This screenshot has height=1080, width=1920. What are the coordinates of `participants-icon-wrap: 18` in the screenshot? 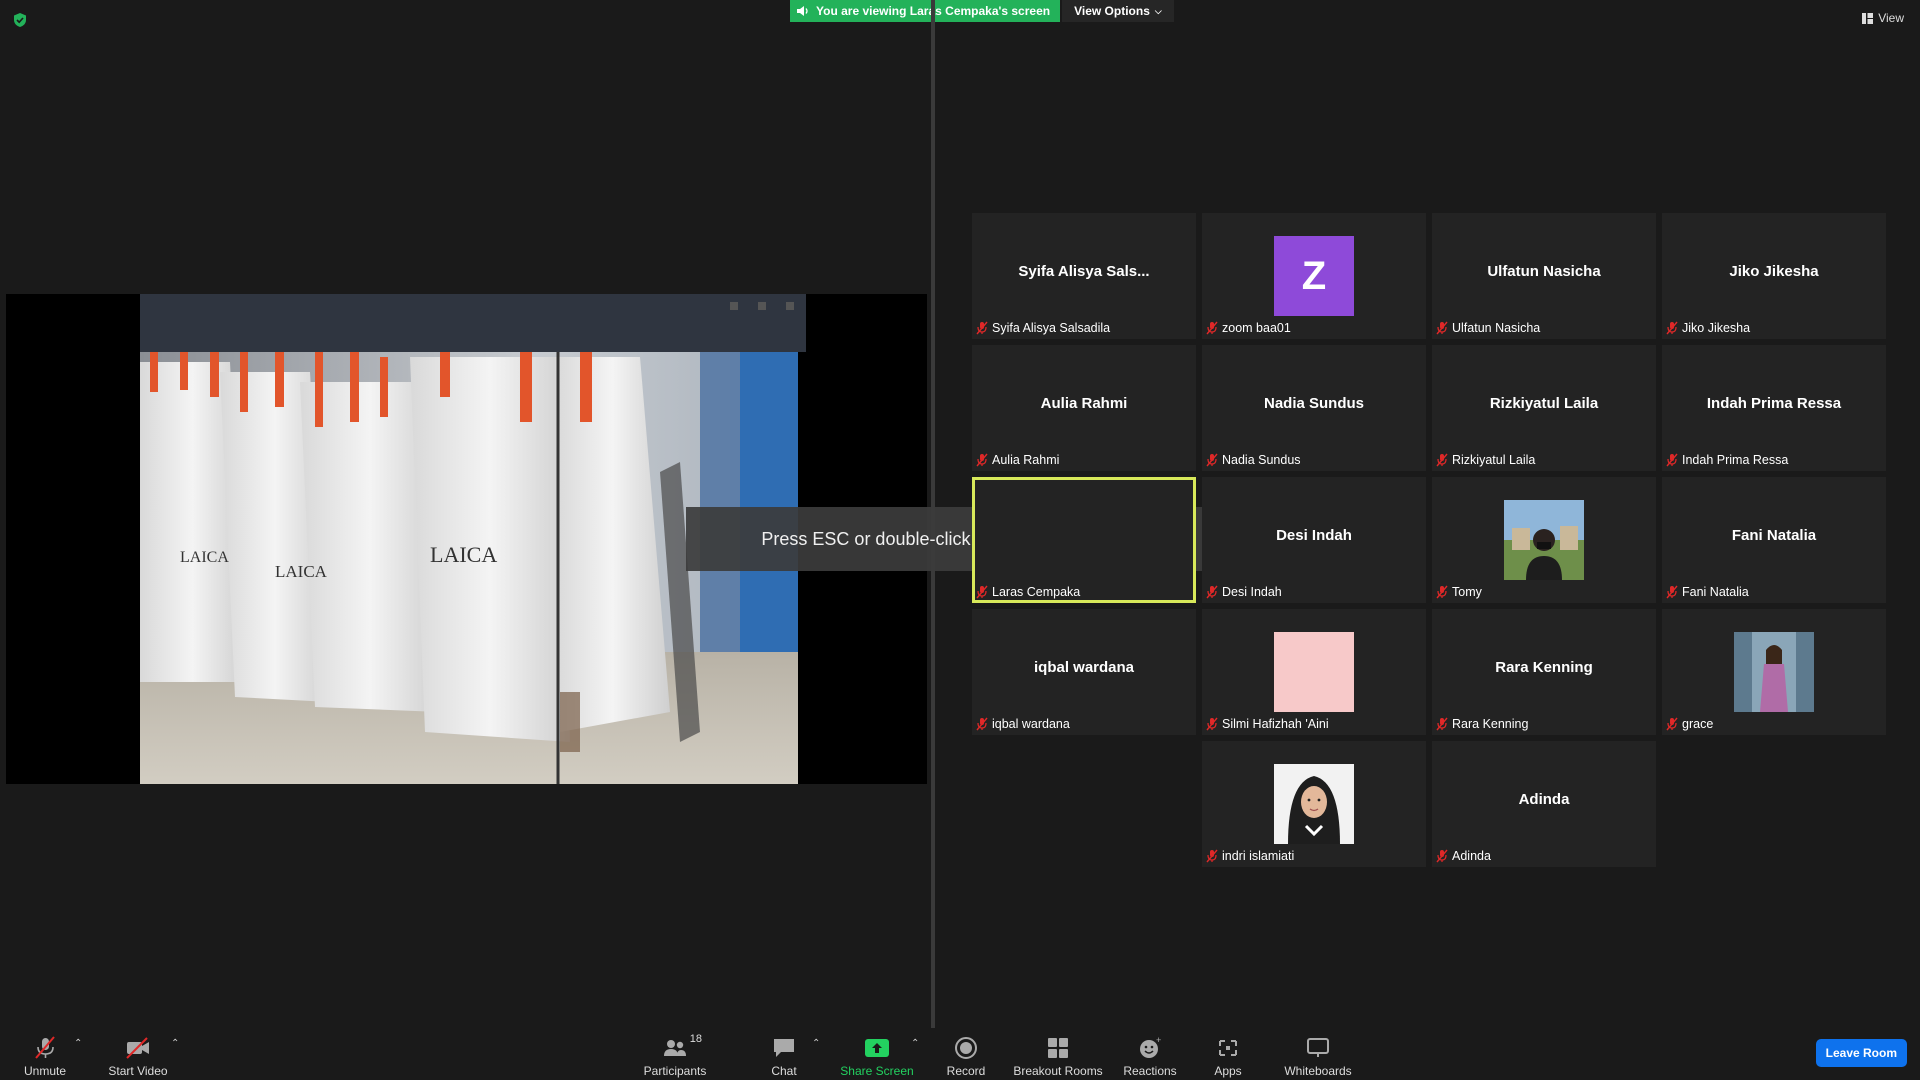 It's located at (682, 1046).